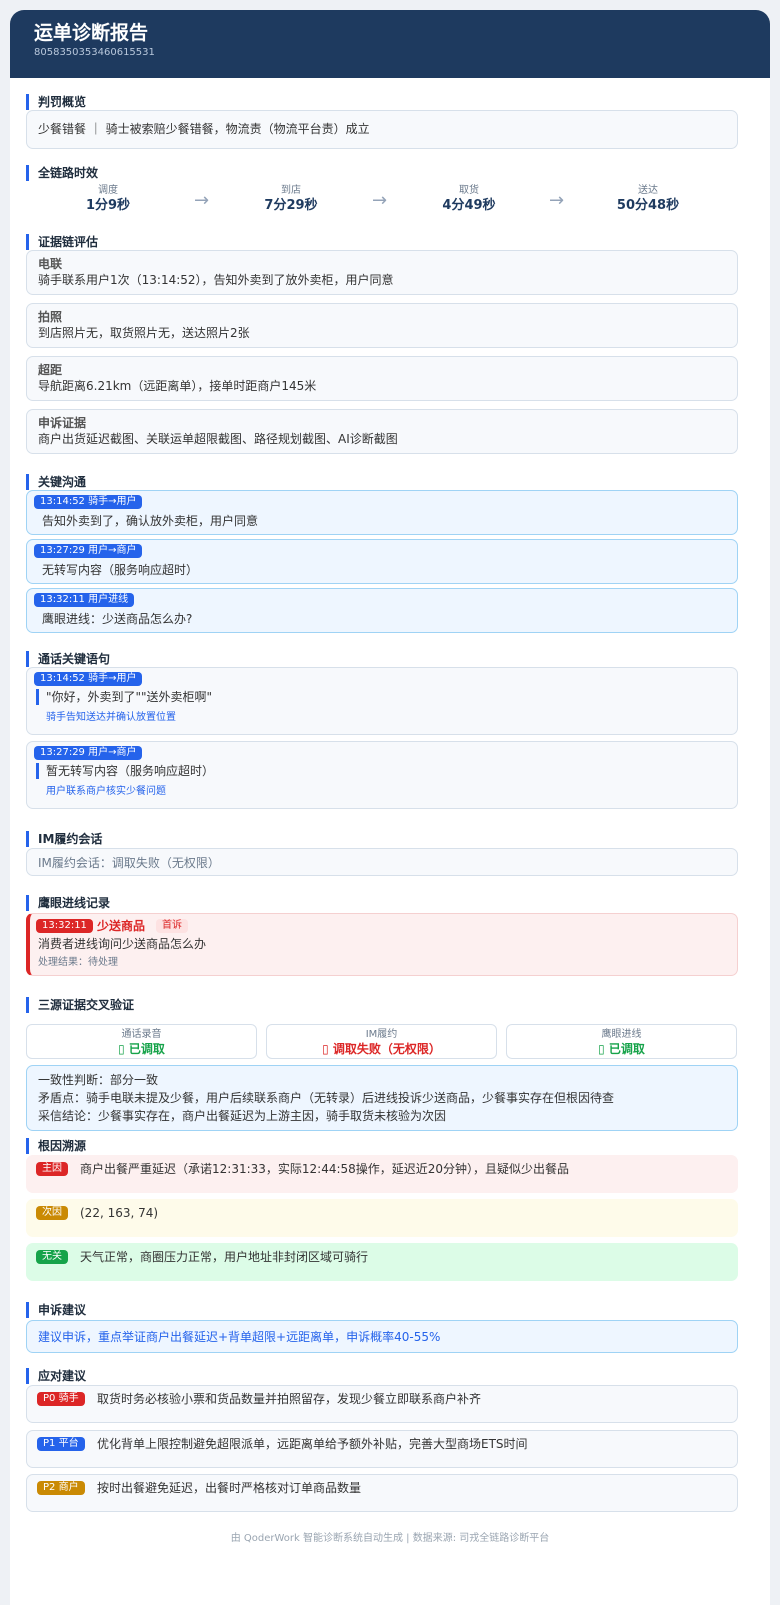  Describe the element at coordinates (52, 1169) in the screenshot. I see `root-tag: 主因` at that location.